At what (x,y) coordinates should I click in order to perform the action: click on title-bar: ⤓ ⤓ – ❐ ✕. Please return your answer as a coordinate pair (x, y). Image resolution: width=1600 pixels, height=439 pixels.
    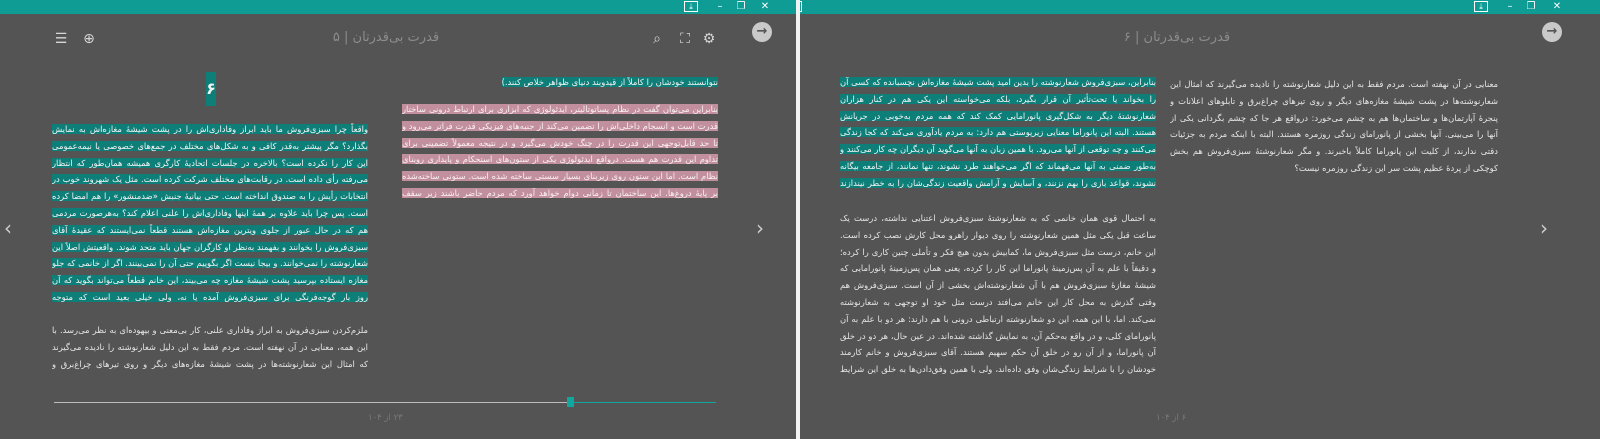
    Looking at the image, I should click on (1200, 7).